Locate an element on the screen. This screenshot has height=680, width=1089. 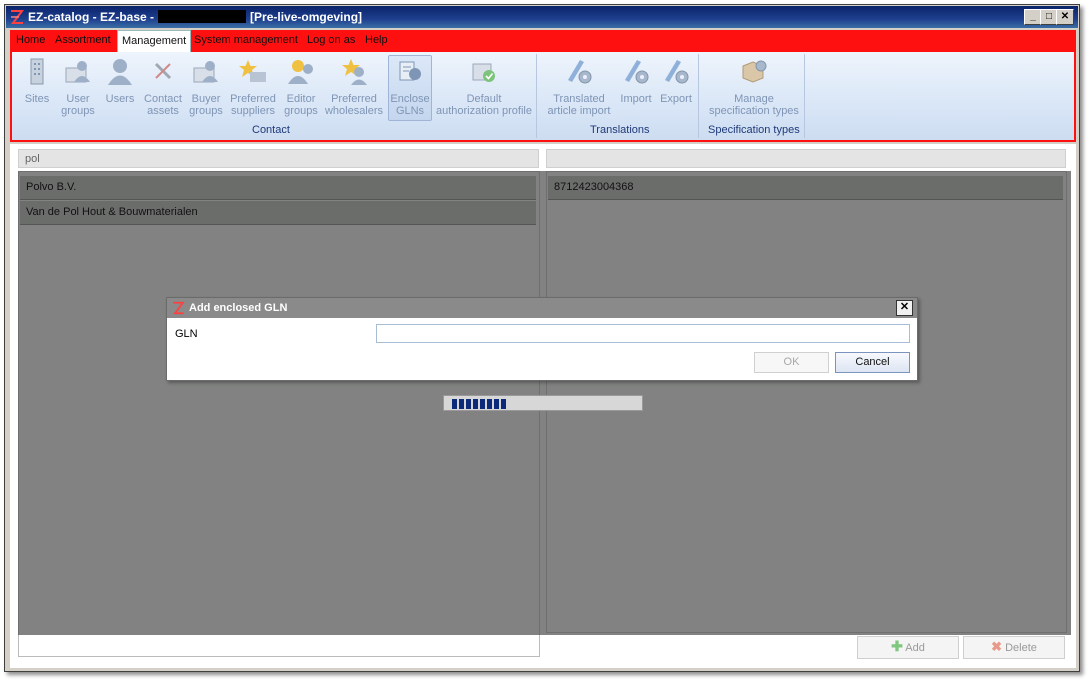
add-button: ✚ Add is located at coordinates (908, 647).